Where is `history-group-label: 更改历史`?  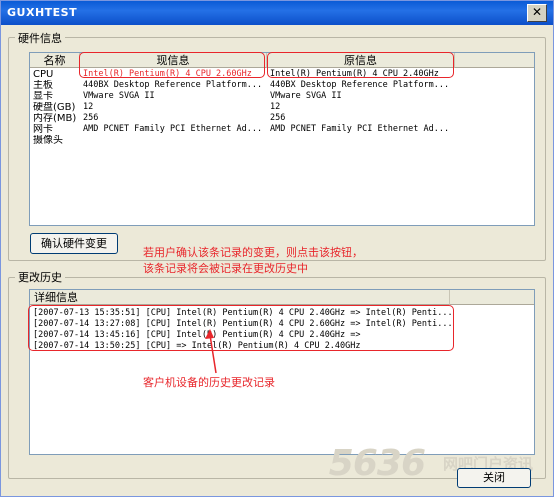 history-group-label: 更改历史 is located at coordinates (40, 277).